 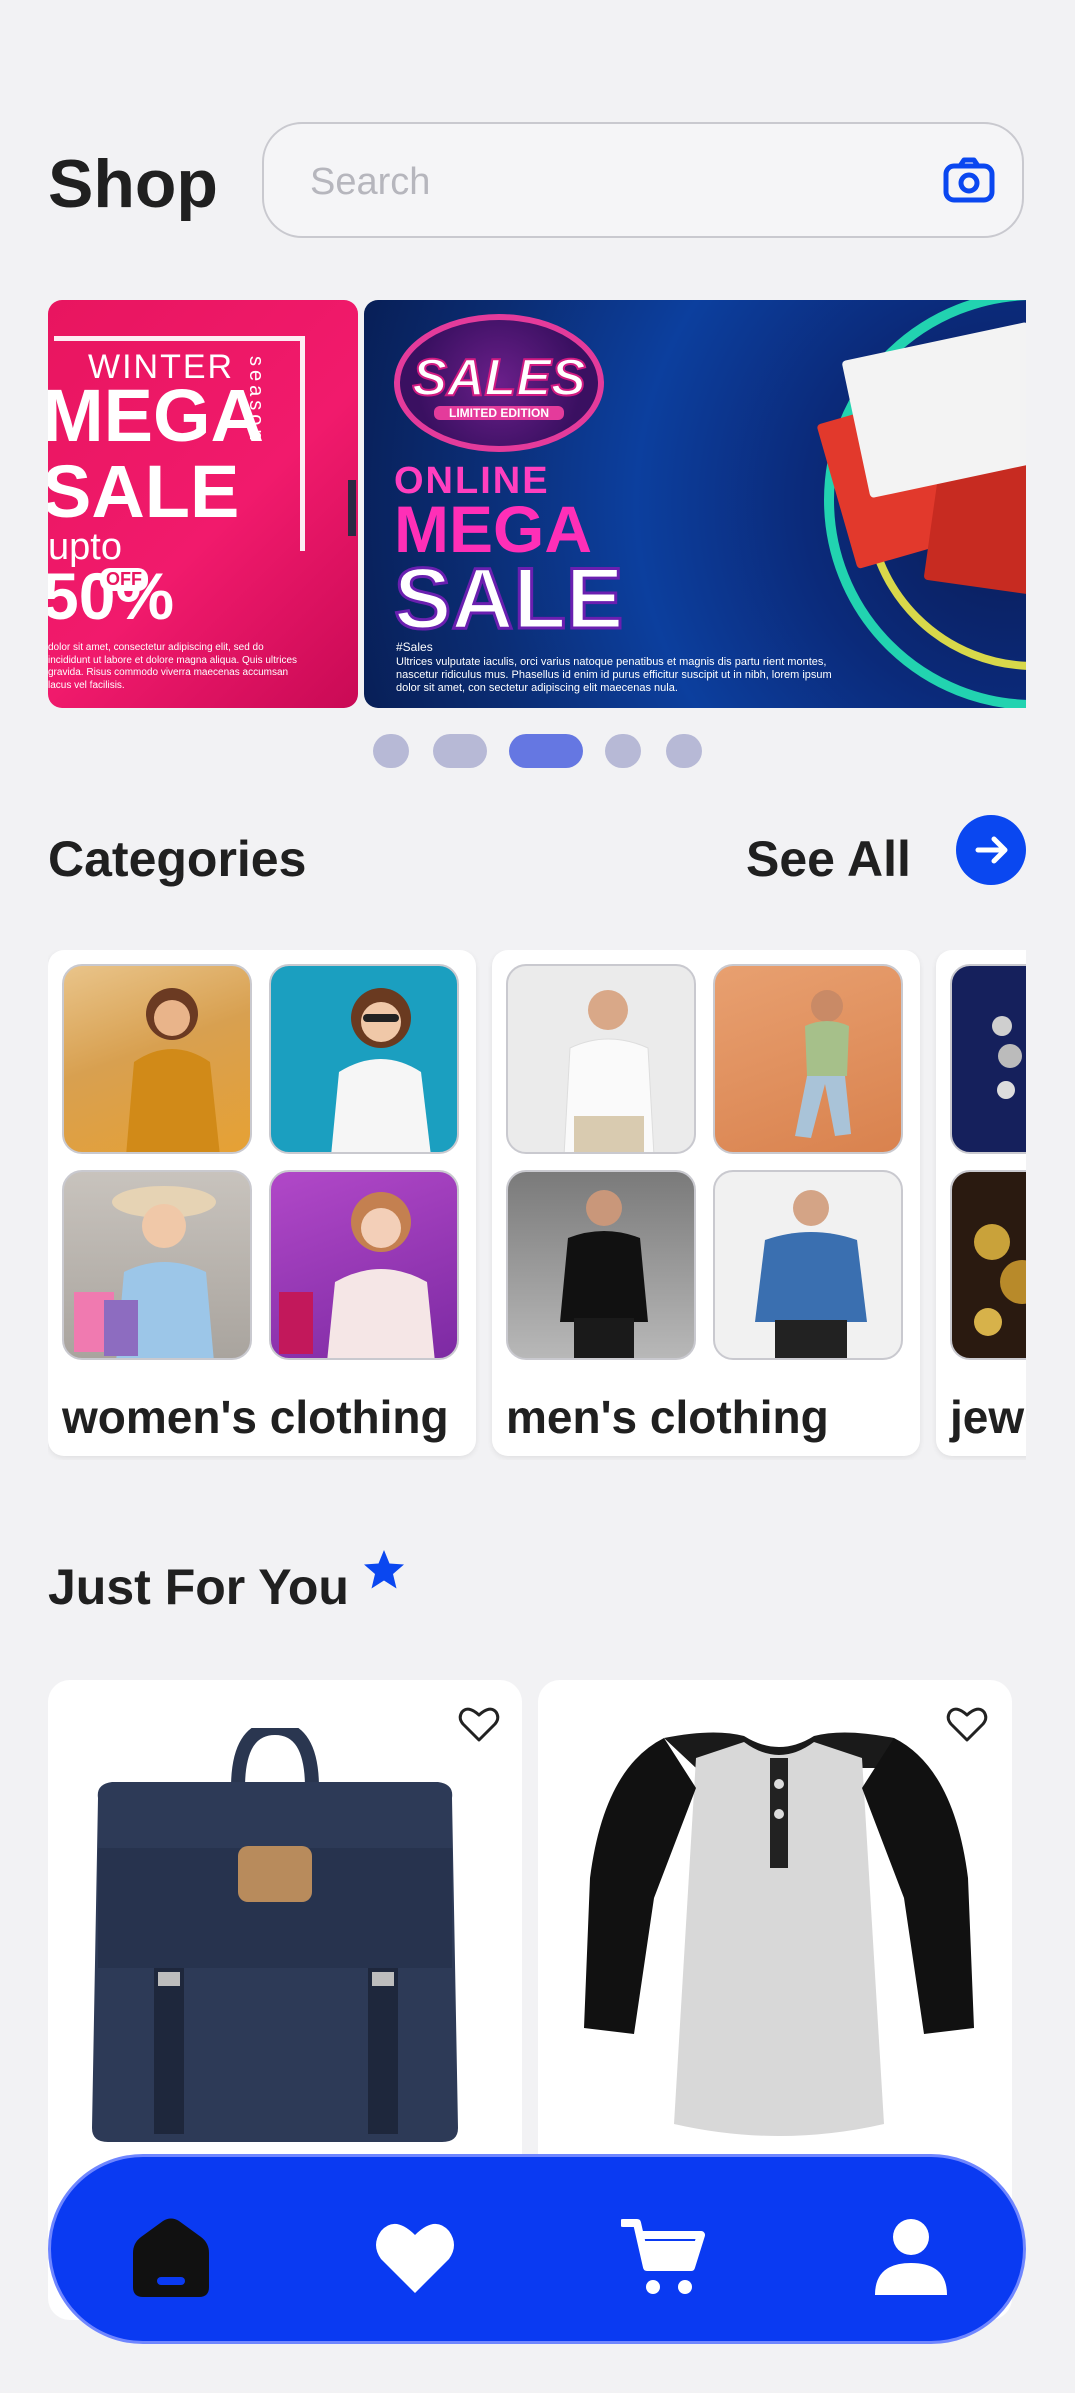 What do you see at coordinates (706, 1203) in the screenshot?
I see `category-card-mens: men's clothing` at bounding box center [706, 1203].